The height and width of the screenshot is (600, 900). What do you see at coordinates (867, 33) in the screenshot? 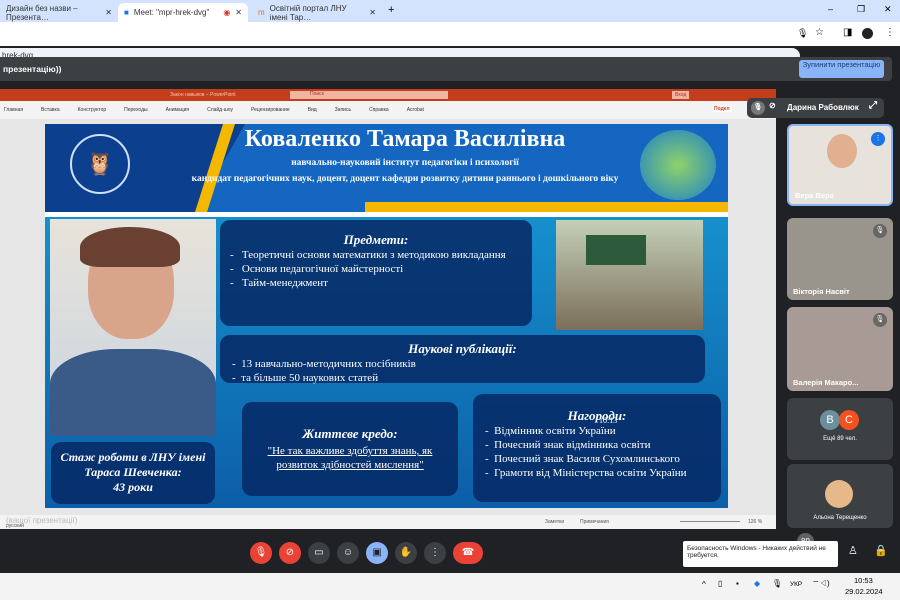
I see `profile-avatar` at bounding box center [867, 33].